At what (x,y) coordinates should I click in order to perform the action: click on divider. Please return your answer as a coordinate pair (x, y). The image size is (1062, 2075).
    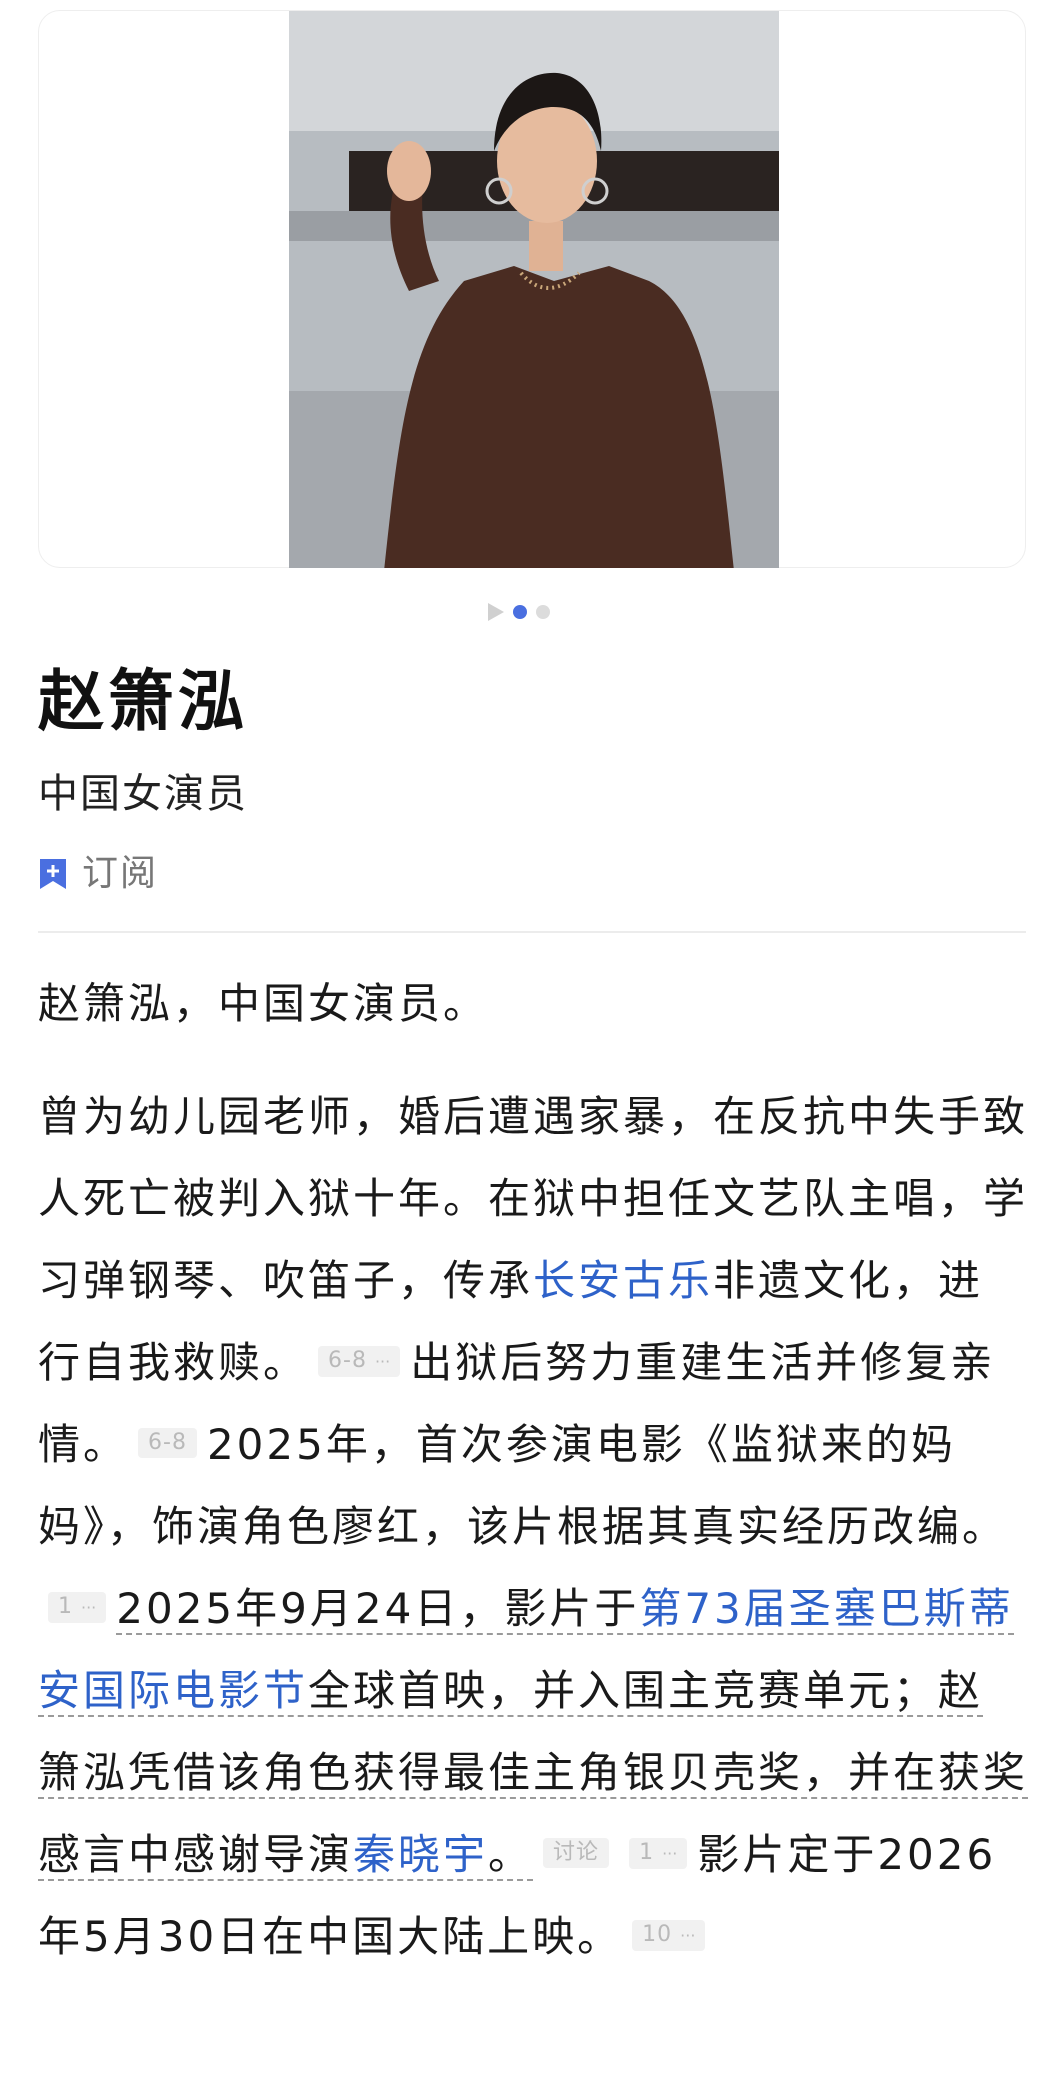
    Looking at the image, I should click on (532, 932).